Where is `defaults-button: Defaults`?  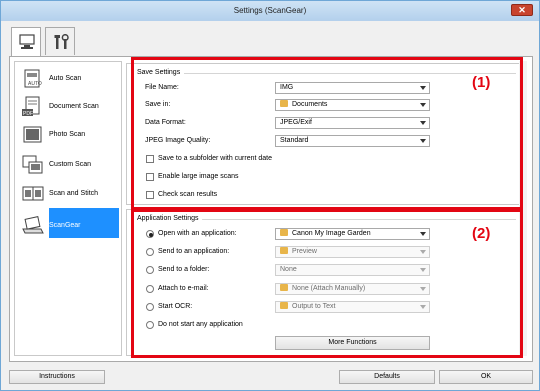 defaults-button: Defaults is located at coordinates (387, 377).